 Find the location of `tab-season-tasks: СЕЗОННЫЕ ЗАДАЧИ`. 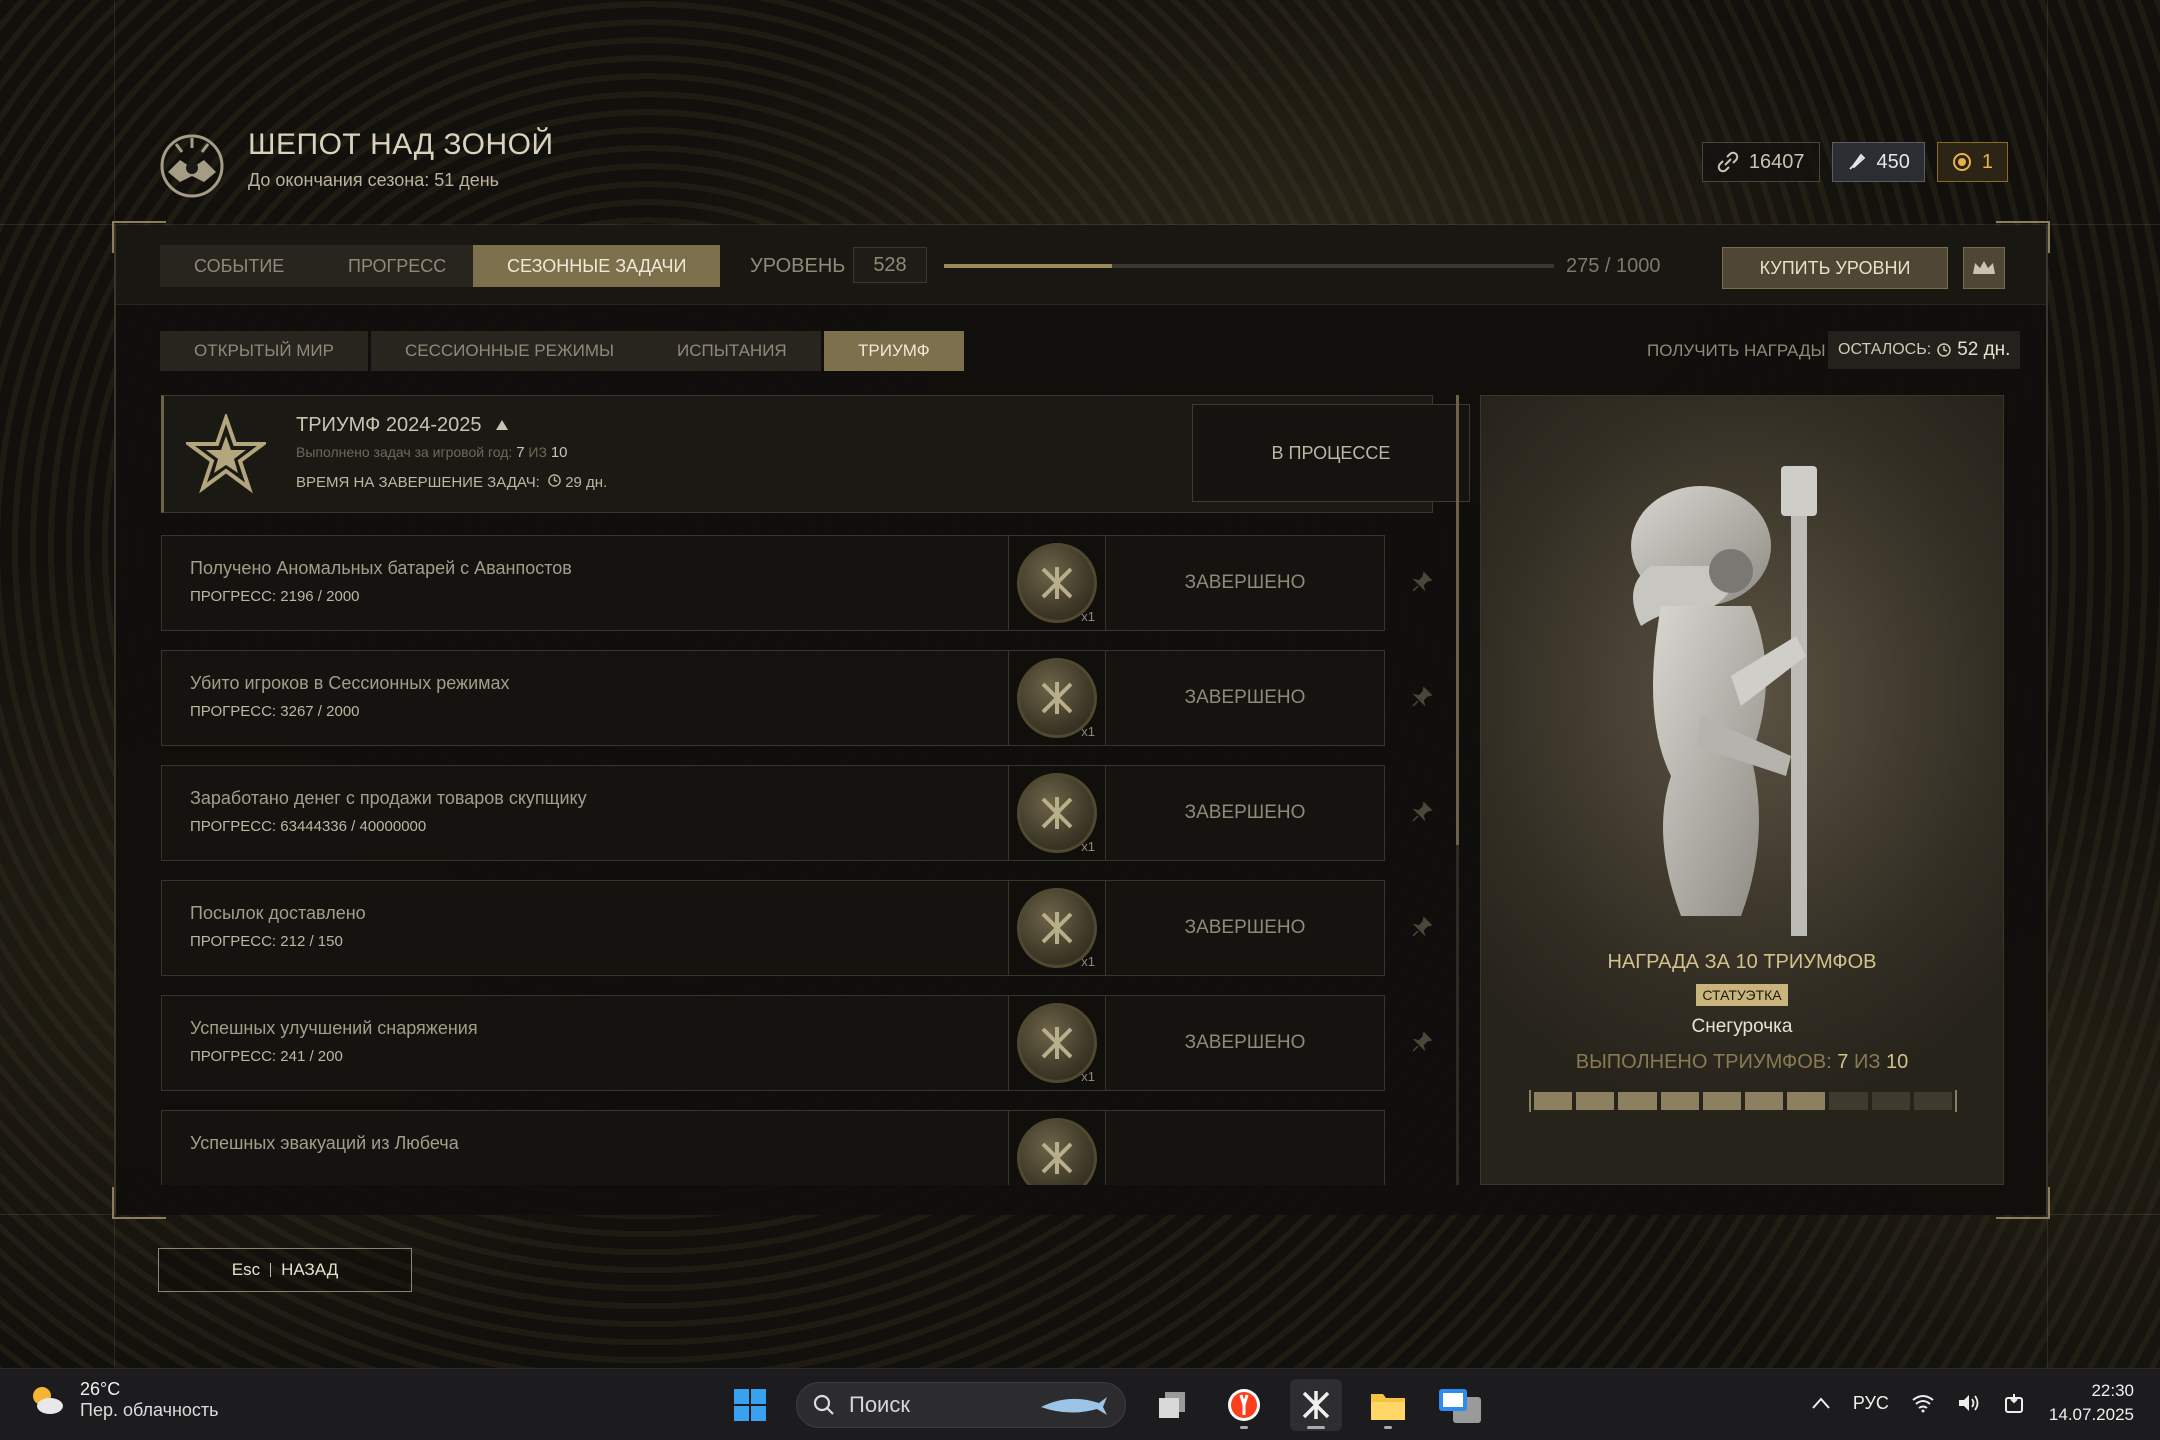

tab-season-tasks: СЕЗОННЫЕ ЗАДАЧИ is located at coordinates (597, 266).